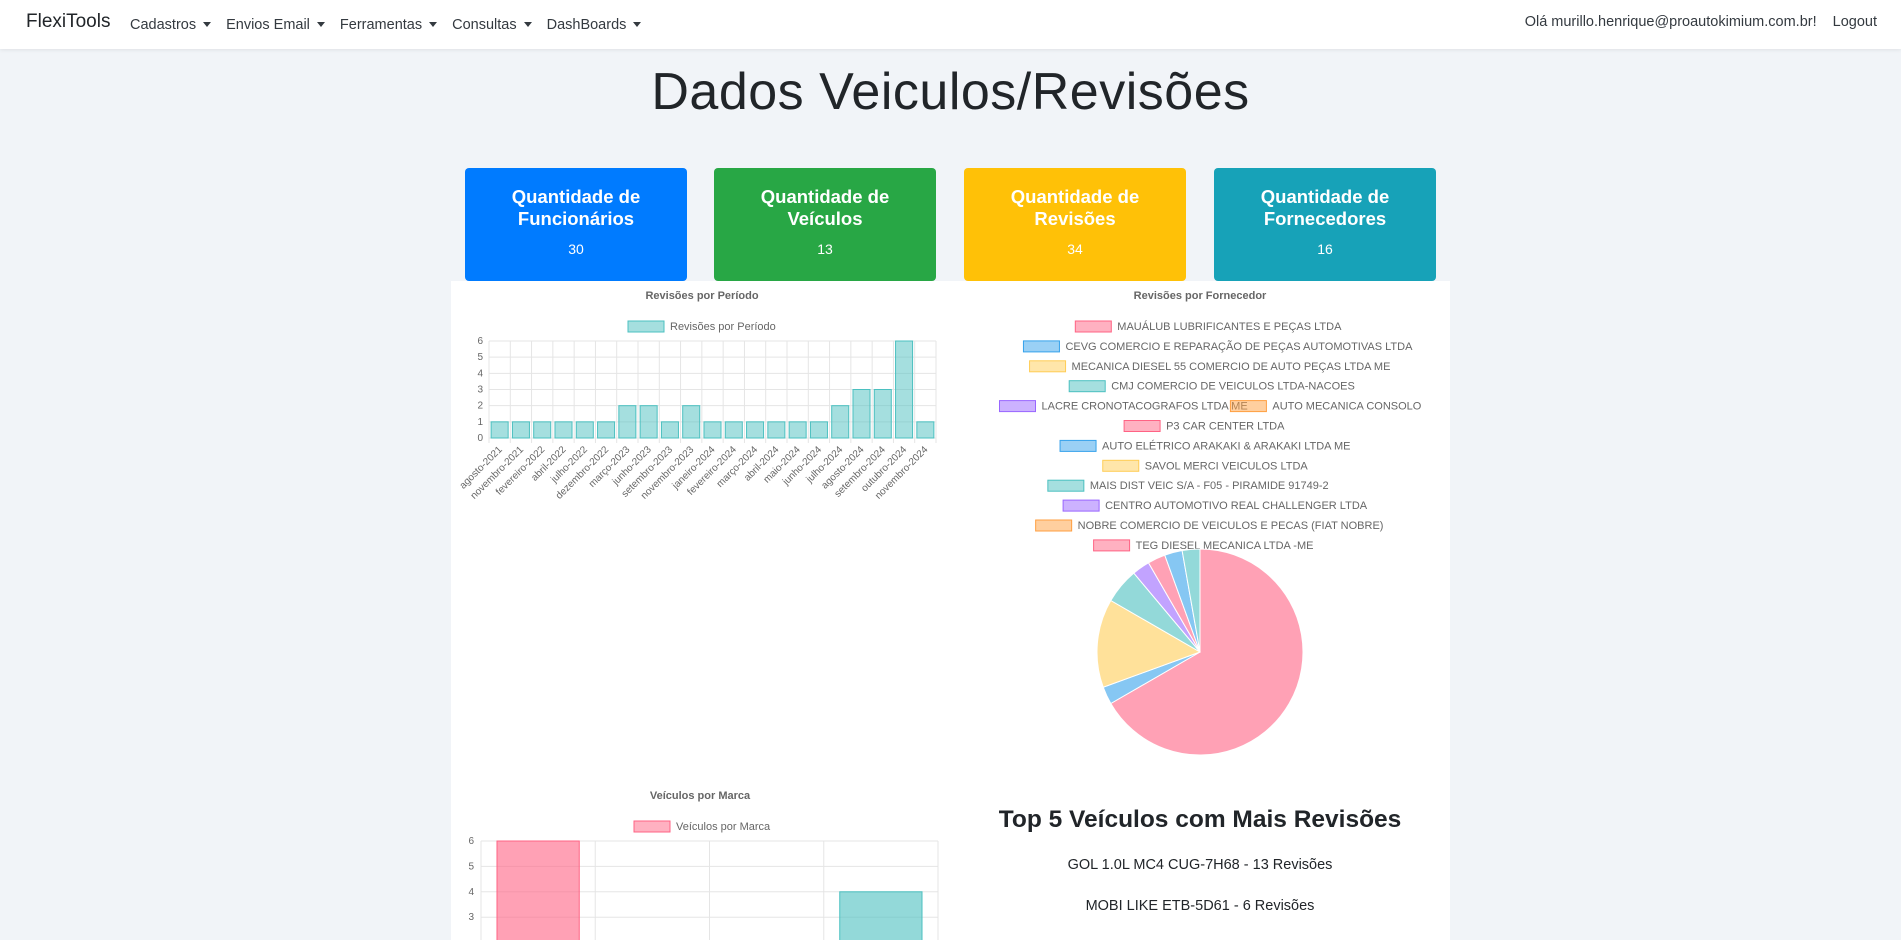 Image resolution: width=1901 pixels, height=940 pixels. I want to click on top5-item: MOBI LIKE ETB-5D61 - 6 Revisões, so click(1200, 906).